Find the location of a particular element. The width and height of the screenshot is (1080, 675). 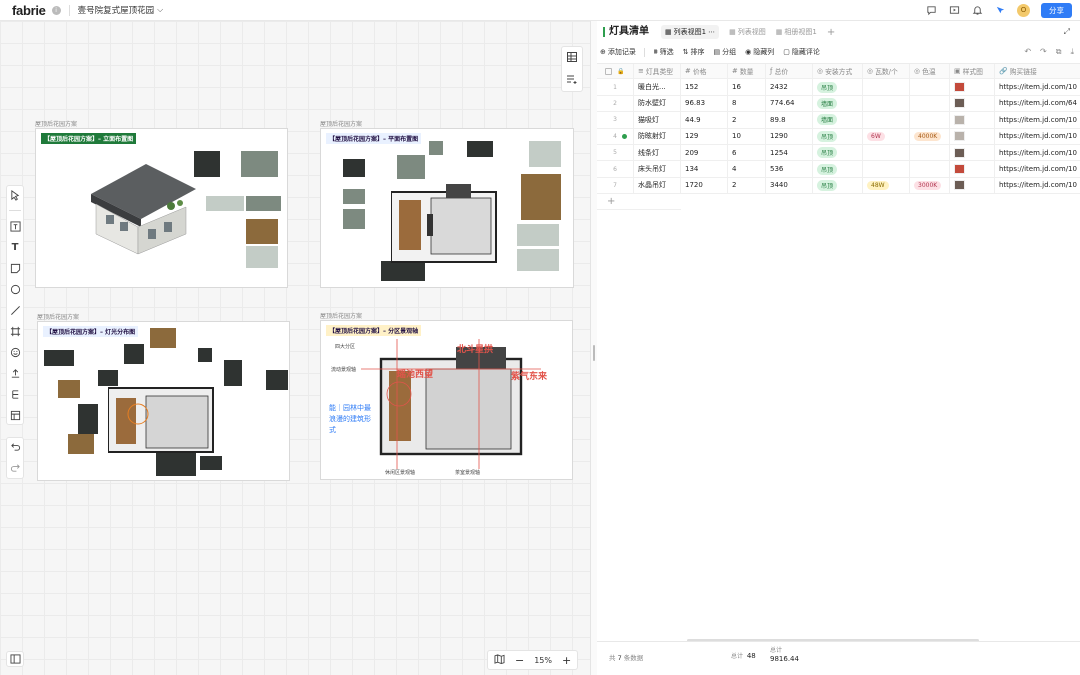

cell-price: 1720 is located at coordinates (704, 185).